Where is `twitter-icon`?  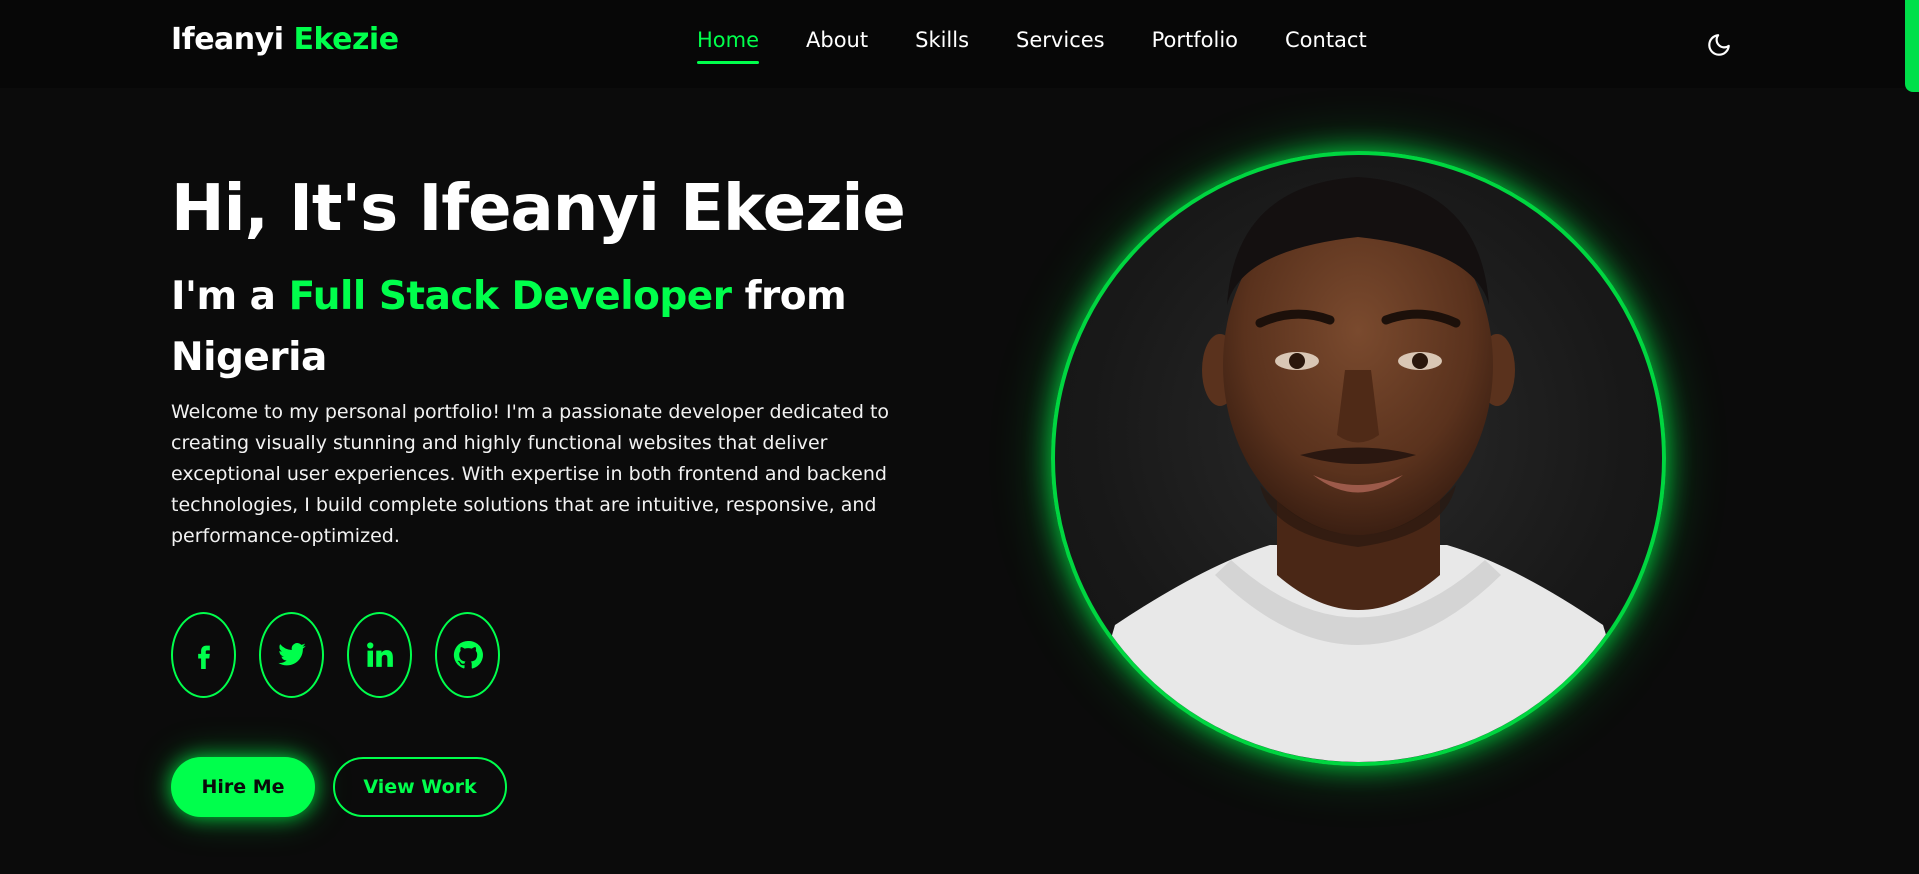 twitter-icon is located at coordinates (291, 654).